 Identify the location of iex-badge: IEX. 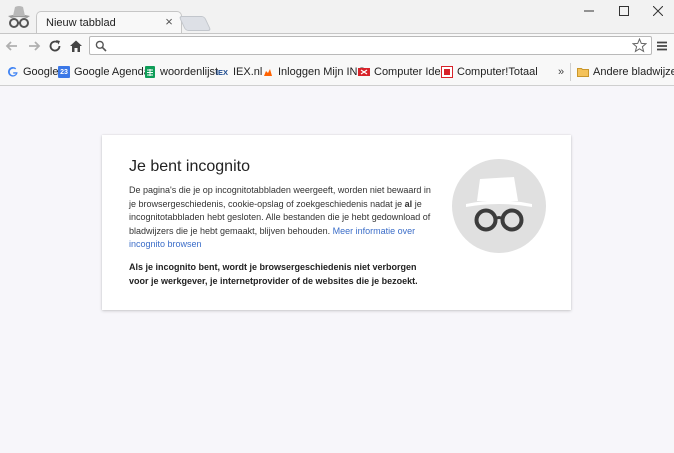
(222, 72).